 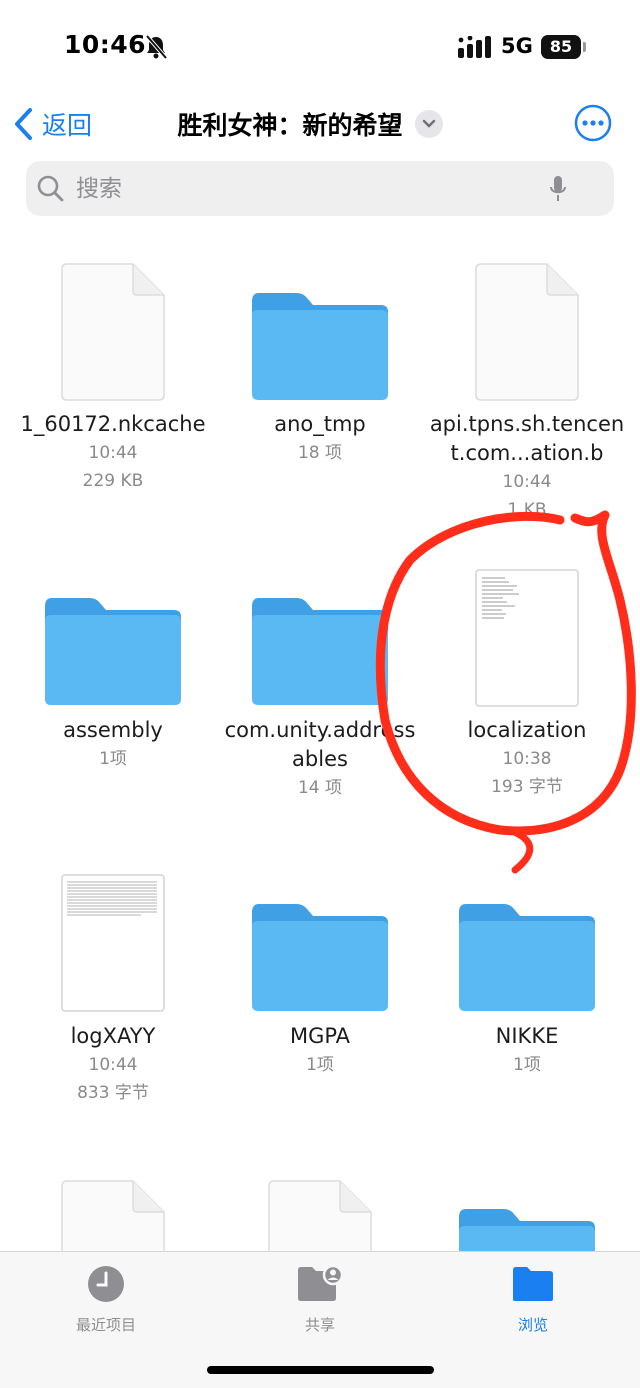 What do you see at coordinates (532, 1325) in the screenshot?
I see `tab-label: 浏览` at bounding box center [532, 1325].